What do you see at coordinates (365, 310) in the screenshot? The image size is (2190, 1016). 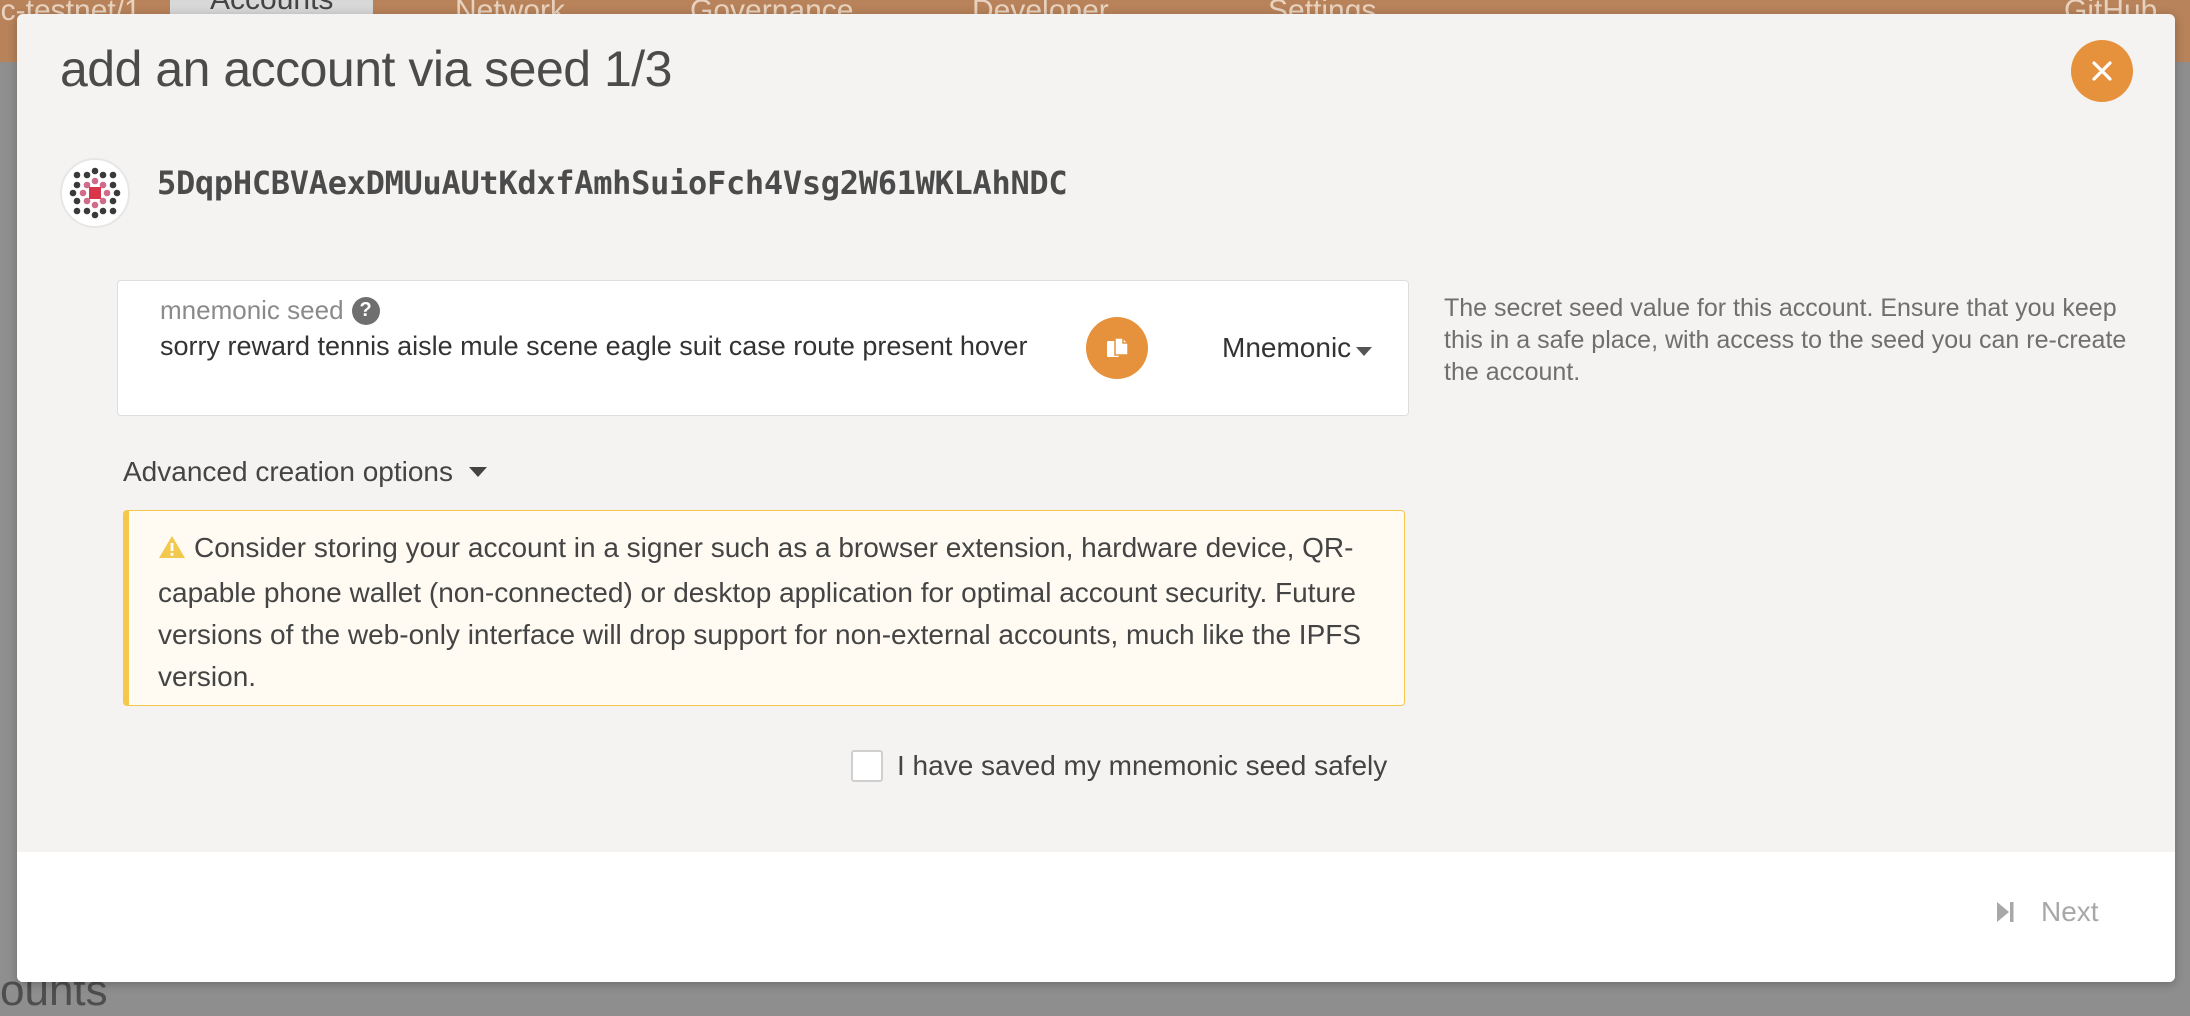 I see `help-icon: ?` at bounding box center [365, 310].